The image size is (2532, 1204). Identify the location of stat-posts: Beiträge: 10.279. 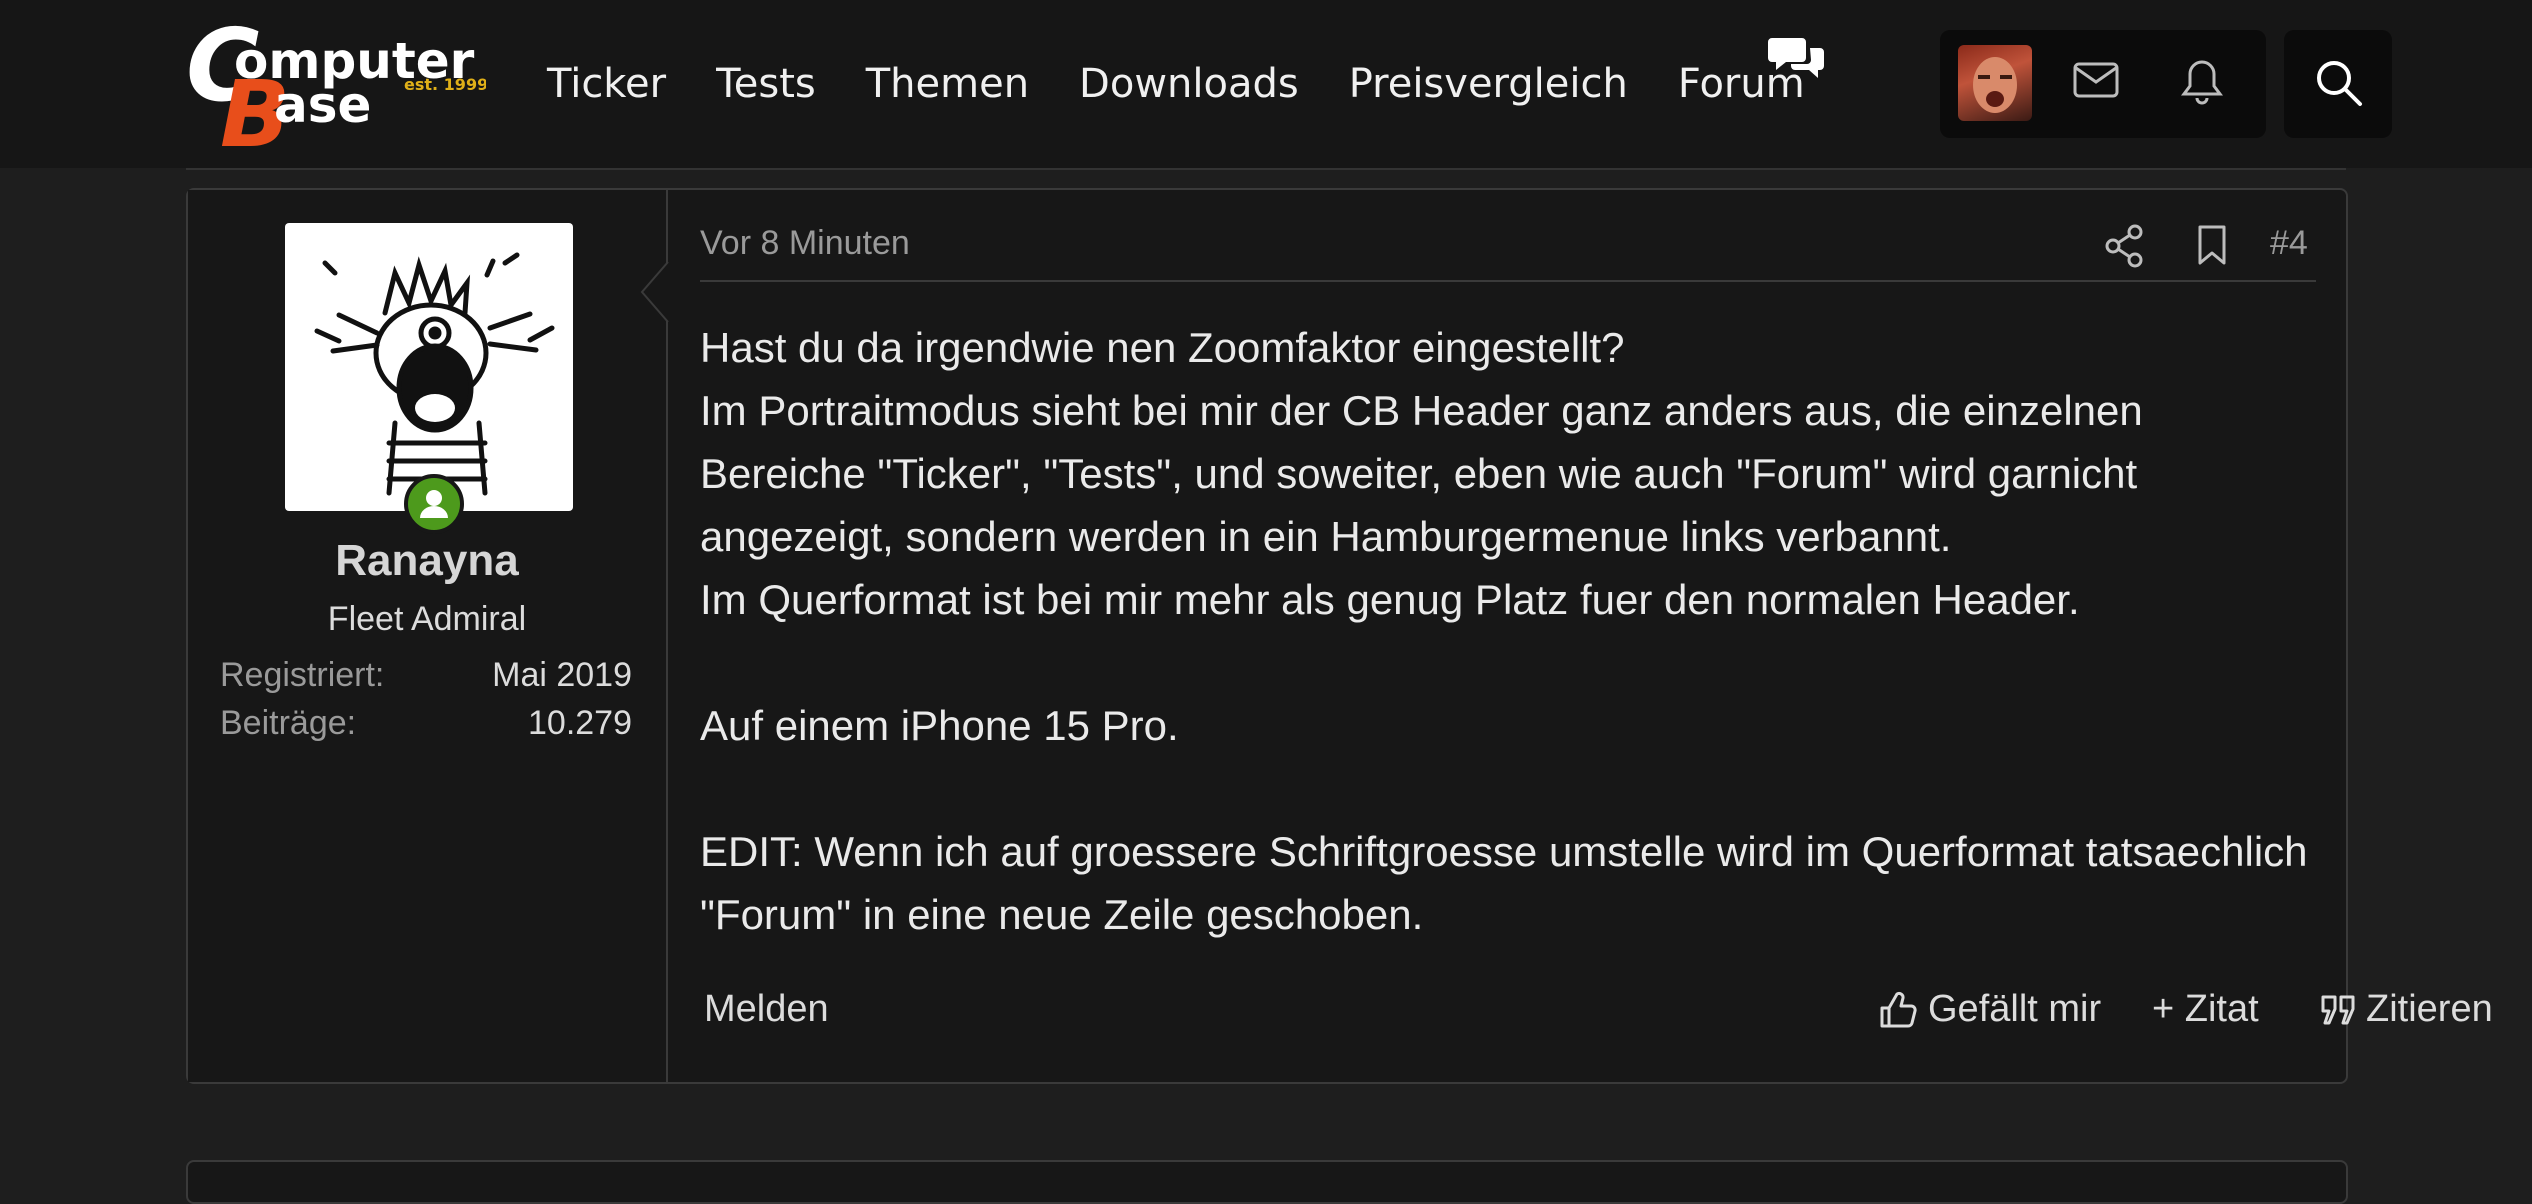
(426, 723).